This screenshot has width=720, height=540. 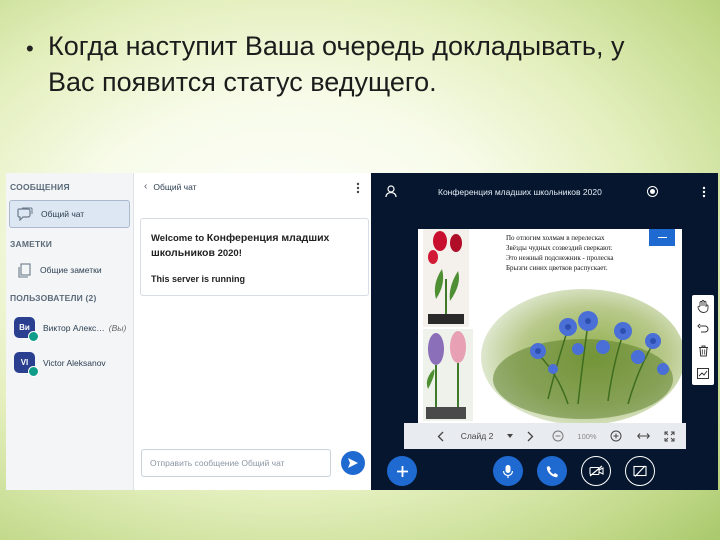 I want to click on notes-icon, so click(x=24, y=270).